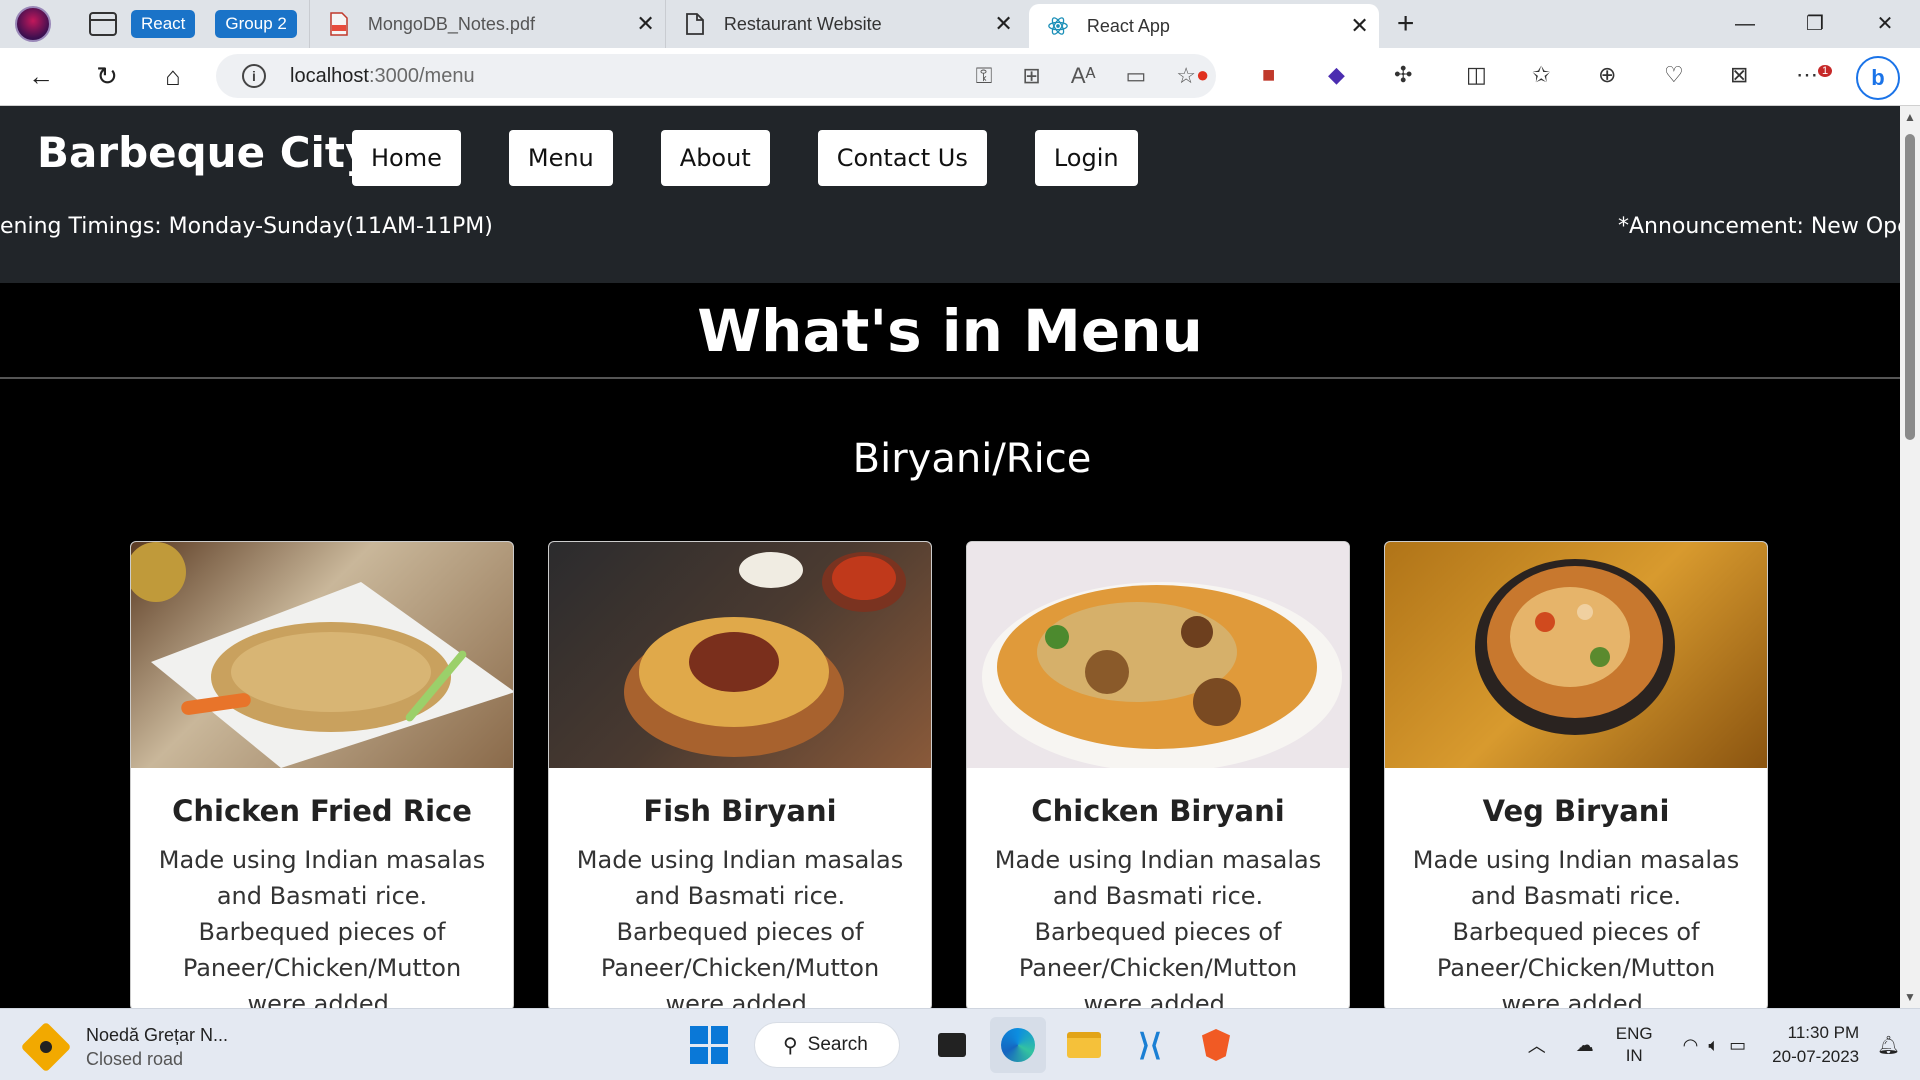  What do you see at coordinates (1634, 1033) in the screenshot?
I see `language-code: ENG` at bounding box center [1634, 1033].